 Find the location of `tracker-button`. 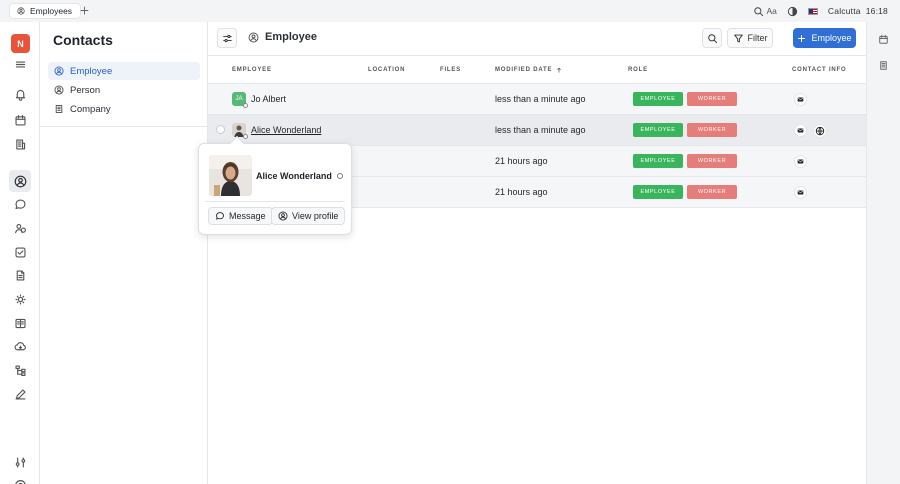

tracker-button is located at coordinates (20, 370).